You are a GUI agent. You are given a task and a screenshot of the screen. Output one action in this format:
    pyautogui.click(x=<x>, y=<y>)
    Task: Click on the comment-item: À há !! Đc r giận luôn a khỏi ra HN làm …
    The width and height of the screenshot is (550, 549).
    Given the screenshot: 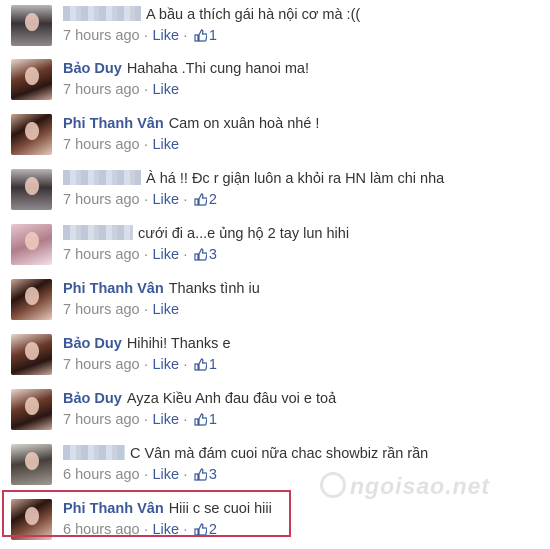 What is the action you would take?
    pyautogui.click(x=275, y=193)
    